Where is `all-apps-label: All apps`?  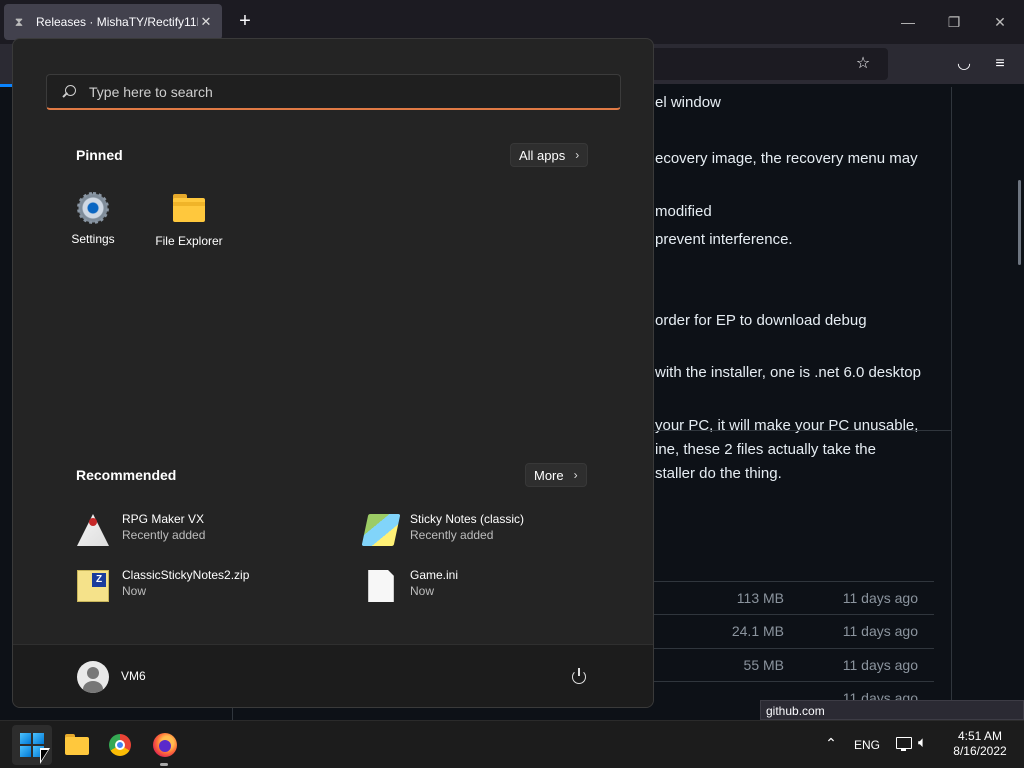
all-apps-label: All apps is located at coordinates (542, 155).